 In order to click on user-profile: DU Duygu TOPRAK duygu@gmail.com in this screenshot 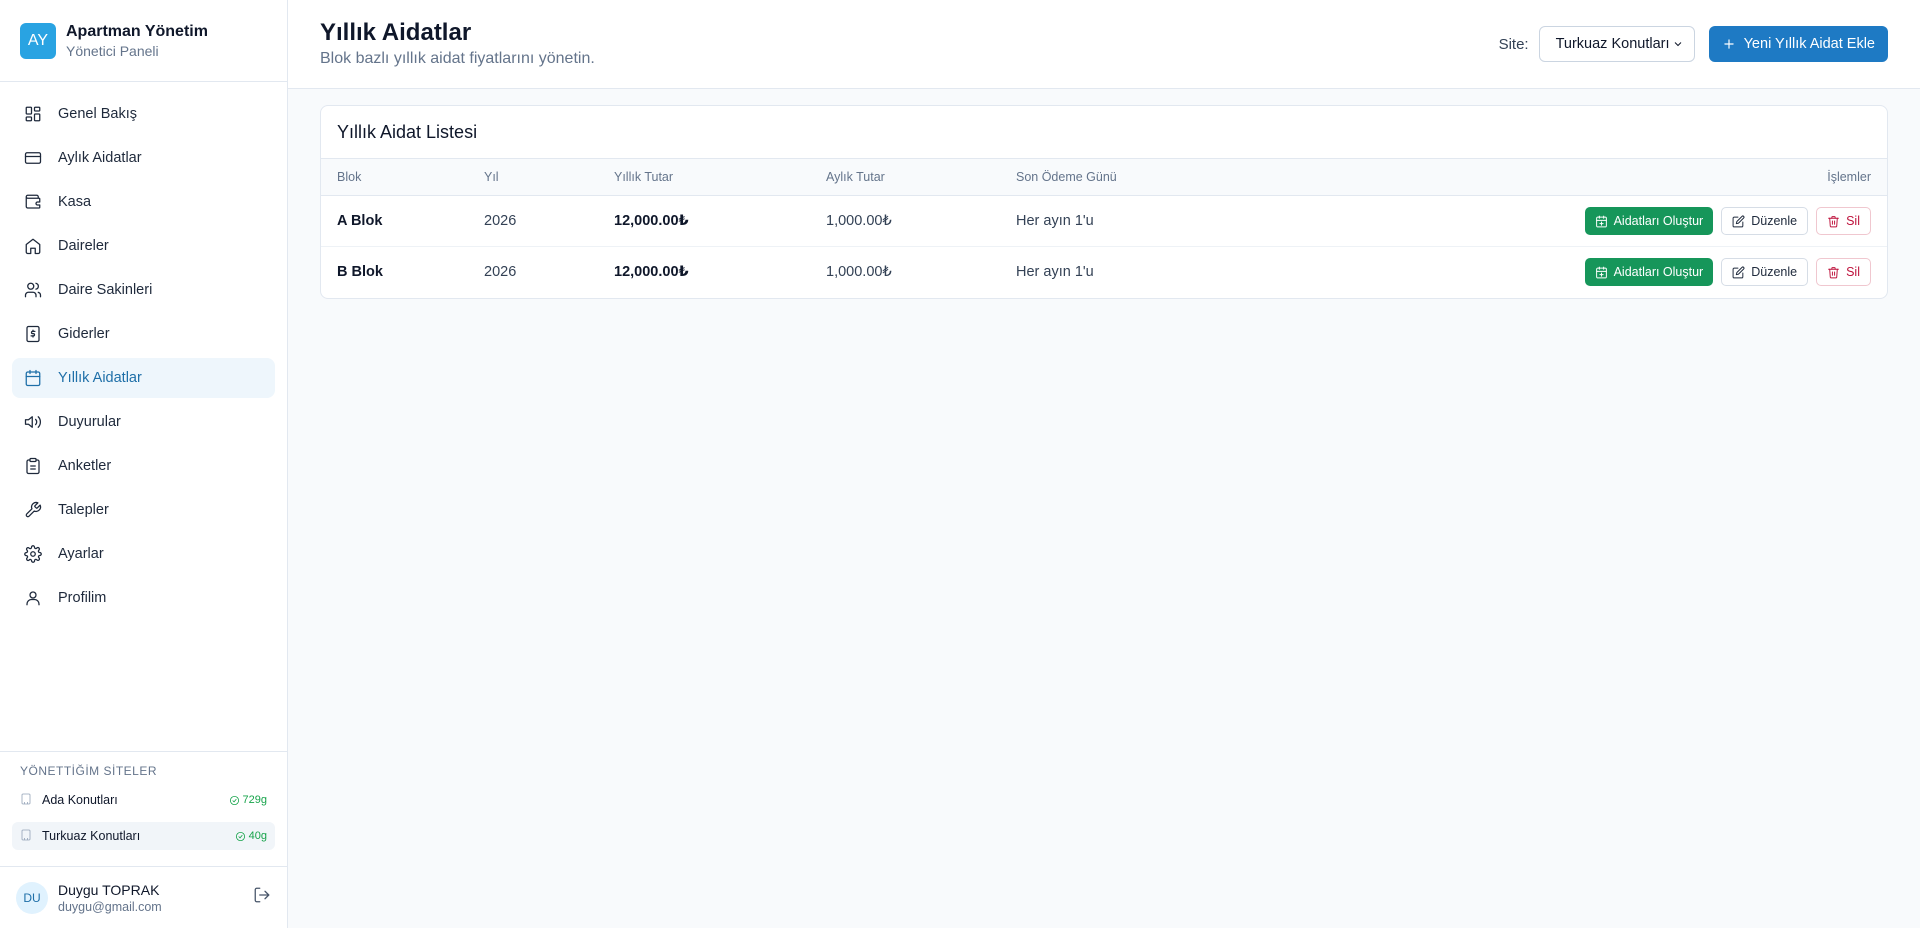, I will do `click(143, 897)`.